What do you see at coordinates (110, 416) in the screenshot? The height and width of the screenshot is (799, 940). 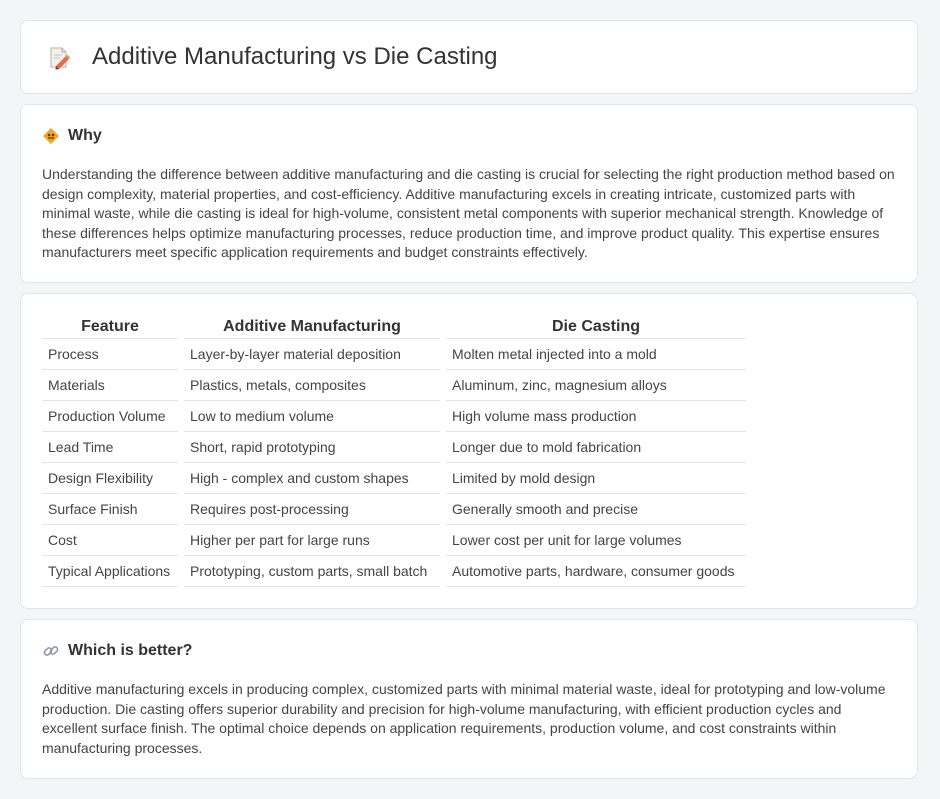 I see `feature-cell: Production Volume` at bounding box center [110, 416].